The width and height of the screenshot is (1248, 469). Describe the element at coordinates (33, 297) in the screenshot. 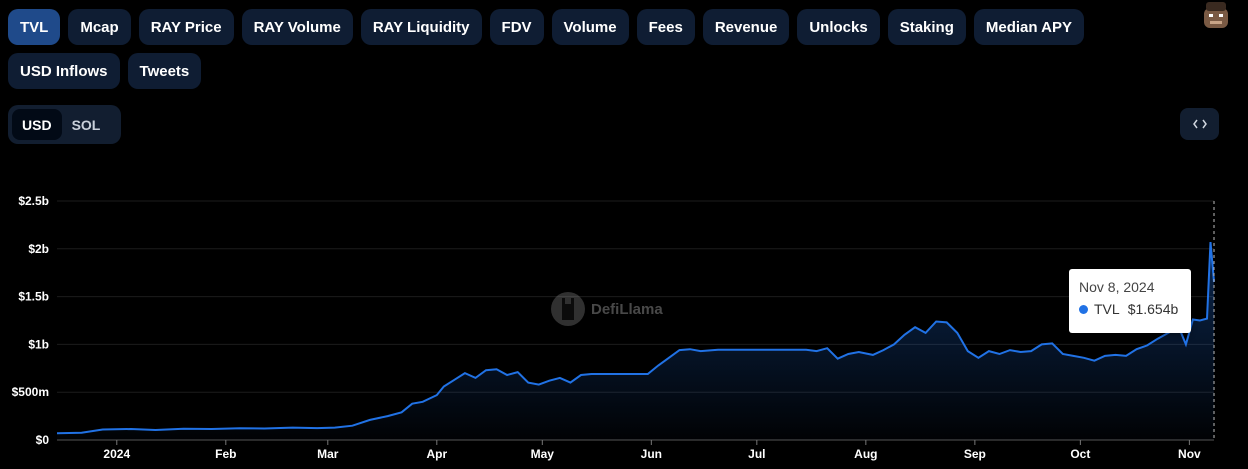

I see `y-tick-label: $1.5b` at that location.